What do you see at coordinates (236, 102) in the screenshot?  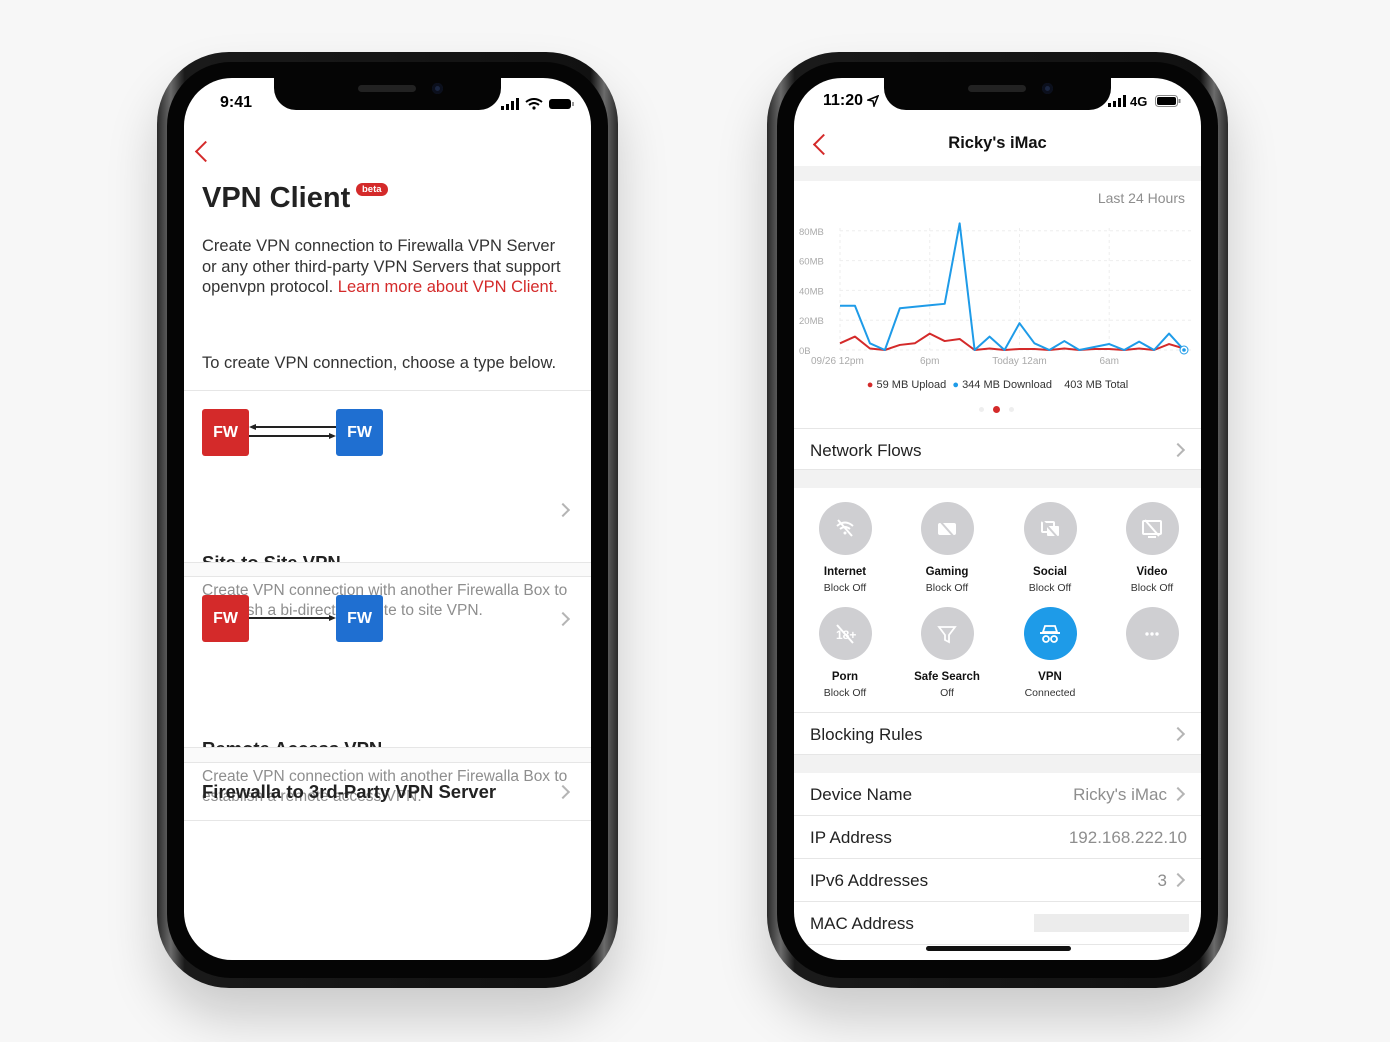 I see `status-time: 9:41` at bounding box center [236, 102].